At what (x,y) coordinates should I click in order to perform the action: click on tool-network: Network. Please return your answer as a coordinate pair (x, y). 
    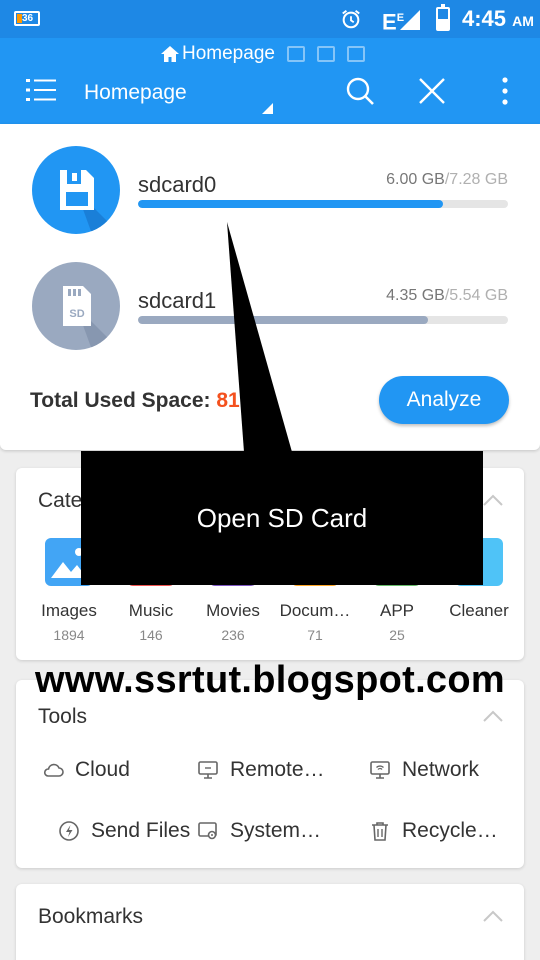
    Looking at the image, I should click on (424, 770).